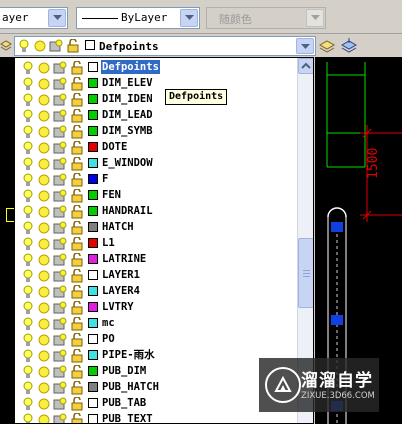 This screenshot has height=424, width=402. I want to click on layer-row: PUB_DIM, so click(156, 371).